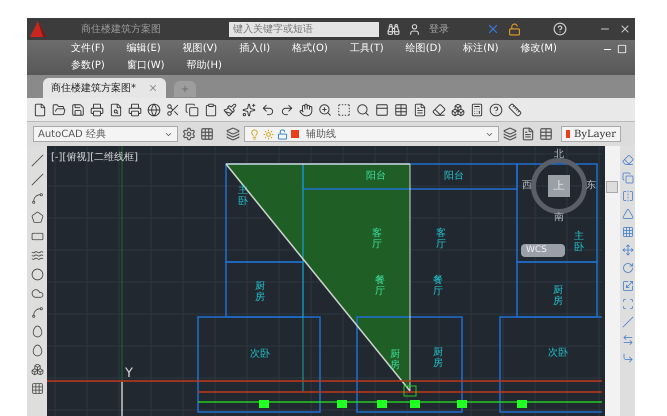 The height and width of the screenshot is (416, 667). I want to click on save-icon, so click(78, 109).